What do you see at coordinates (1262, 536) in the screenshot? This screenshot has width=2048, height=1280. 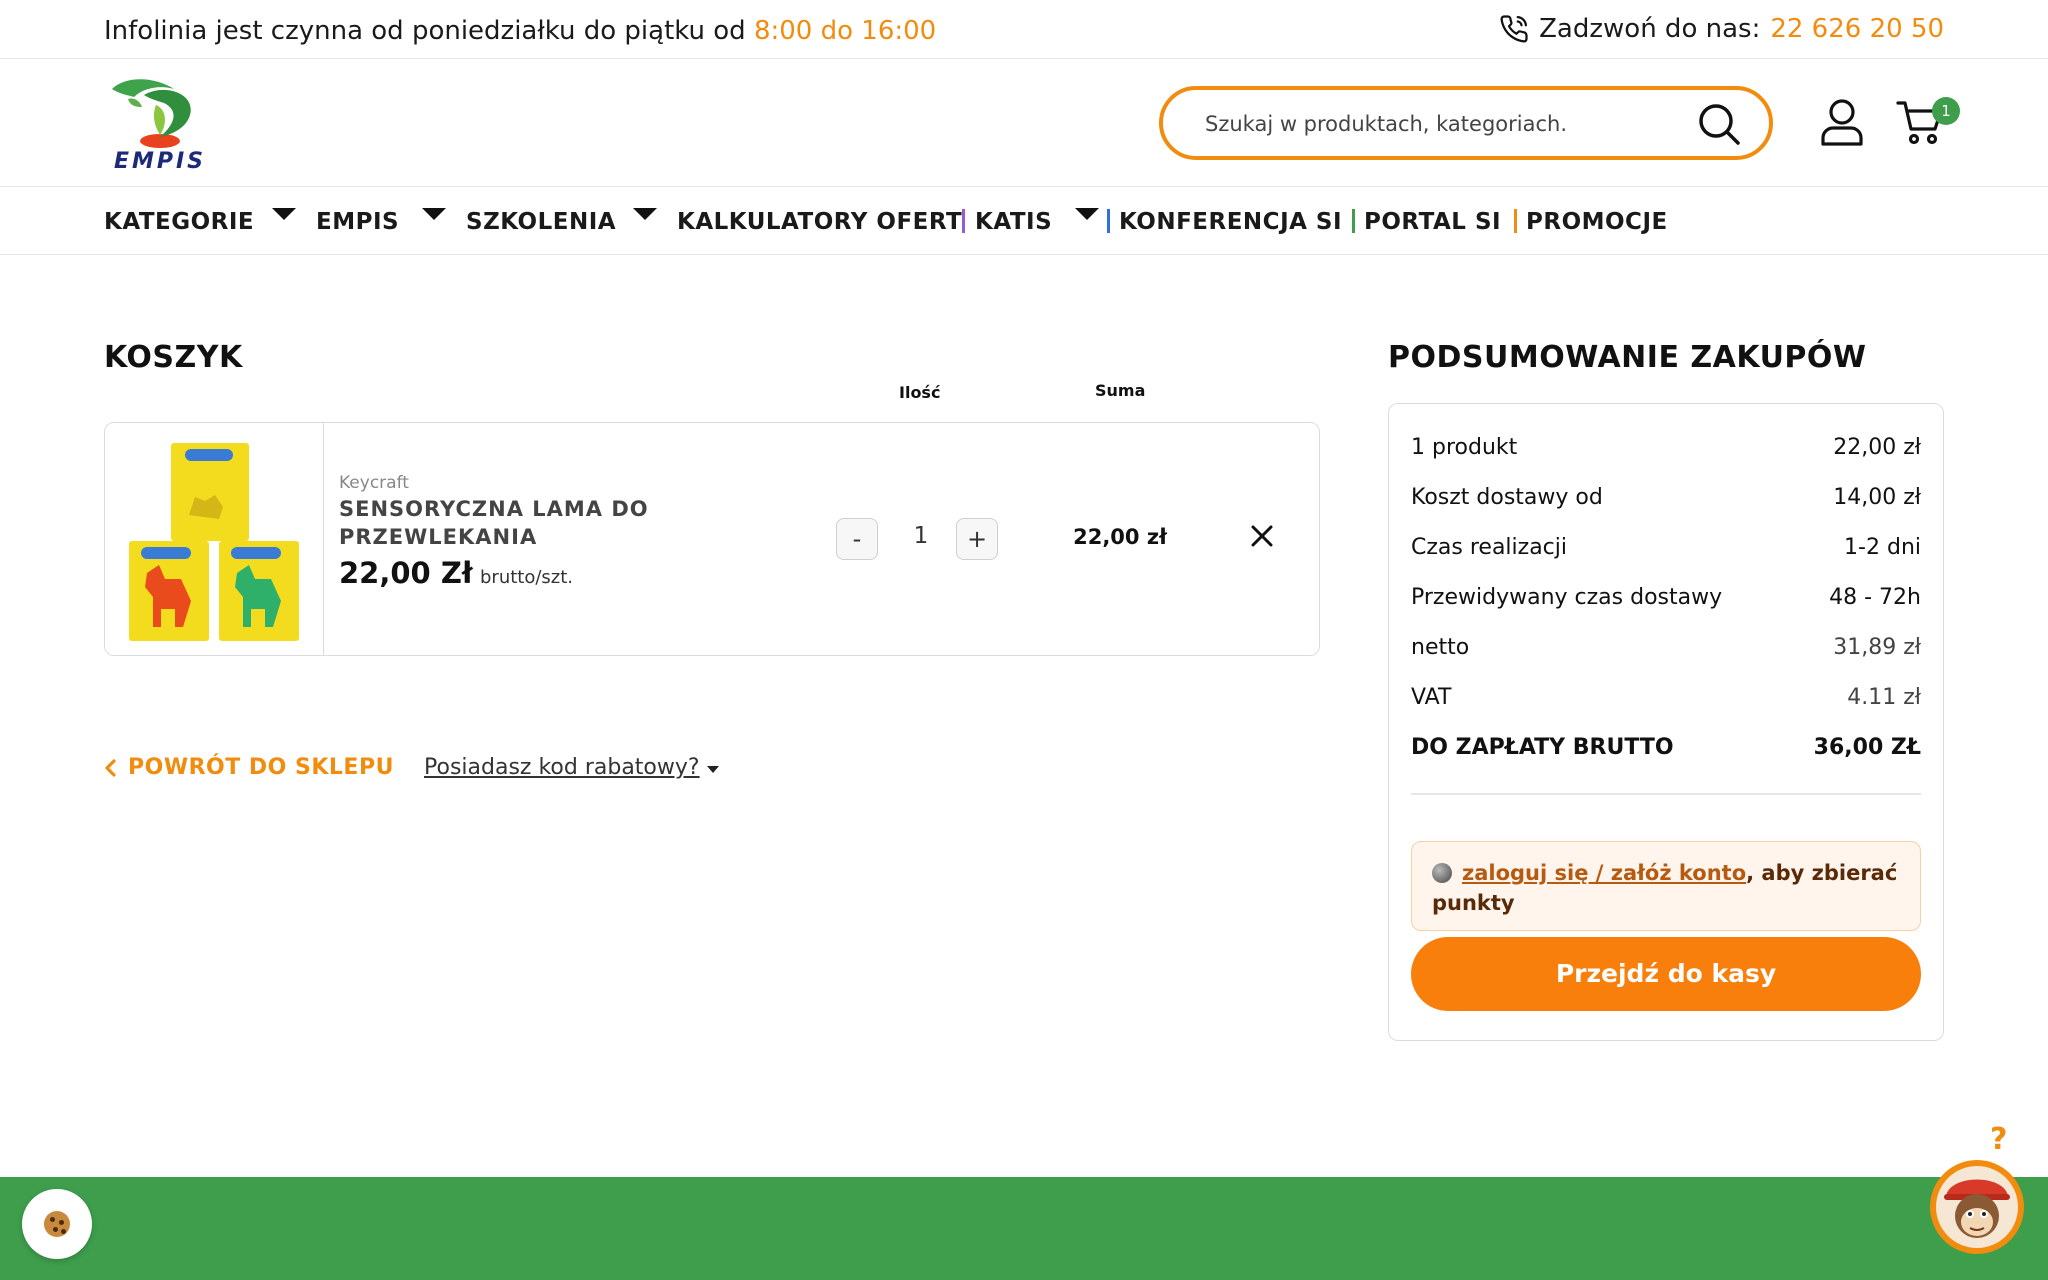 I see `close-icon` at bounding box center [1262, 536].